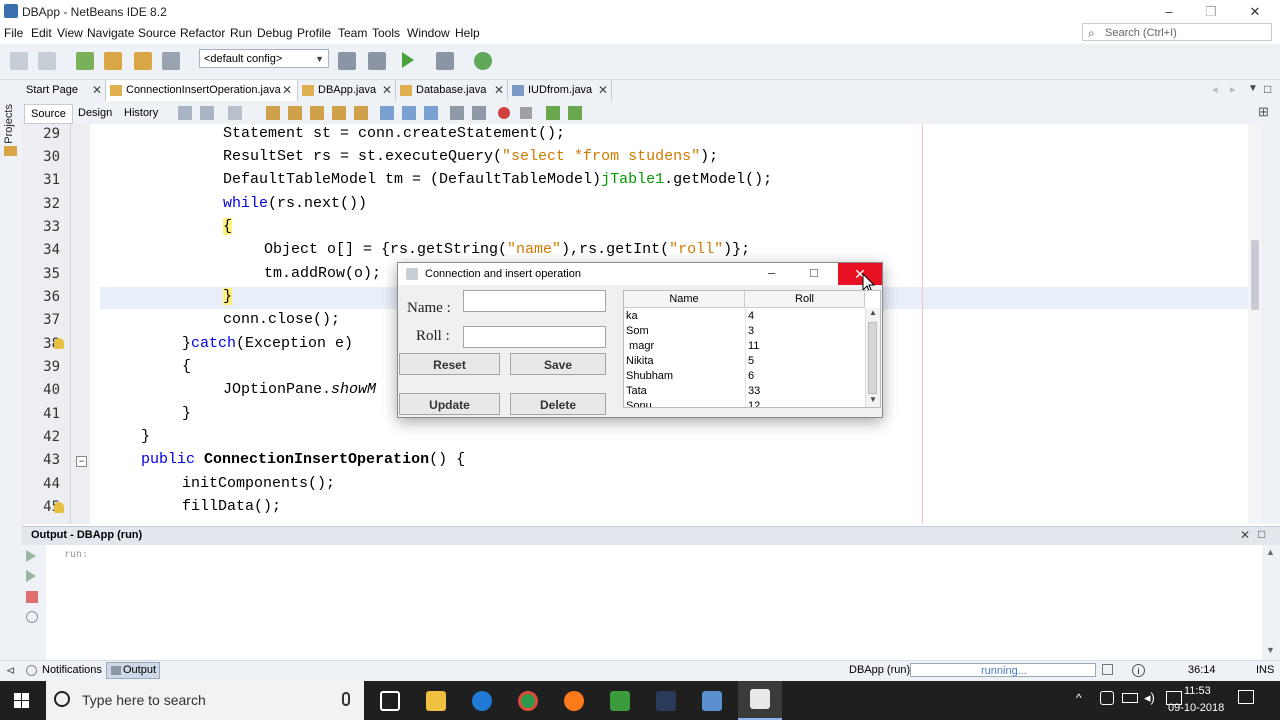 This screenshot has height=720, width=1280. I want to click on tab-history: History, so click(141, 113).